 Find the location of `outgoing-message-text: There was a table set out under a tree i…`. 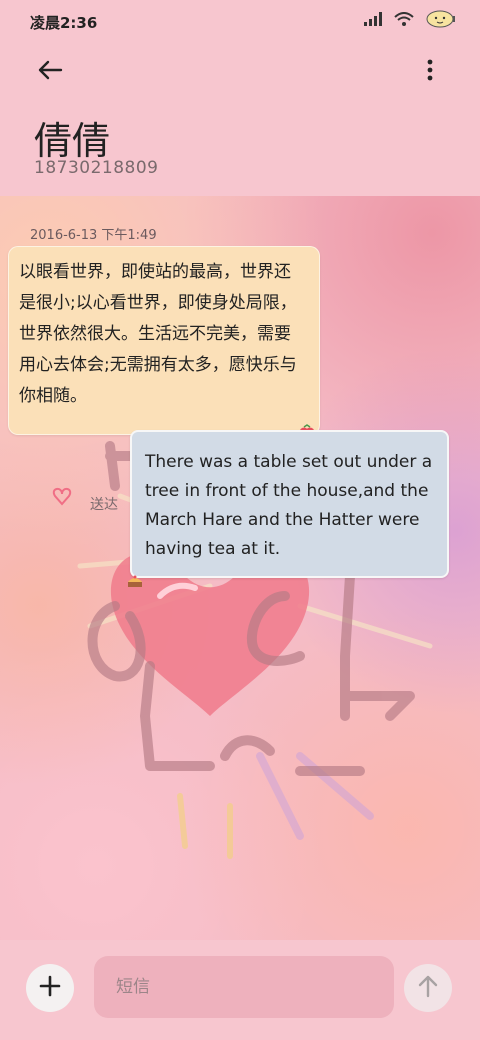

outgoing-message-text: There was a table set out under a tree i… is located at coordinates (289, 505).